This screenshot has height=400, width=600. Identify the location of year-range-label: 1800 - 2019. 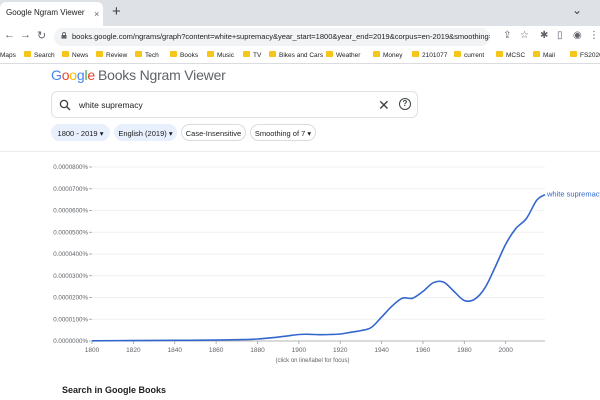
(77, 133).